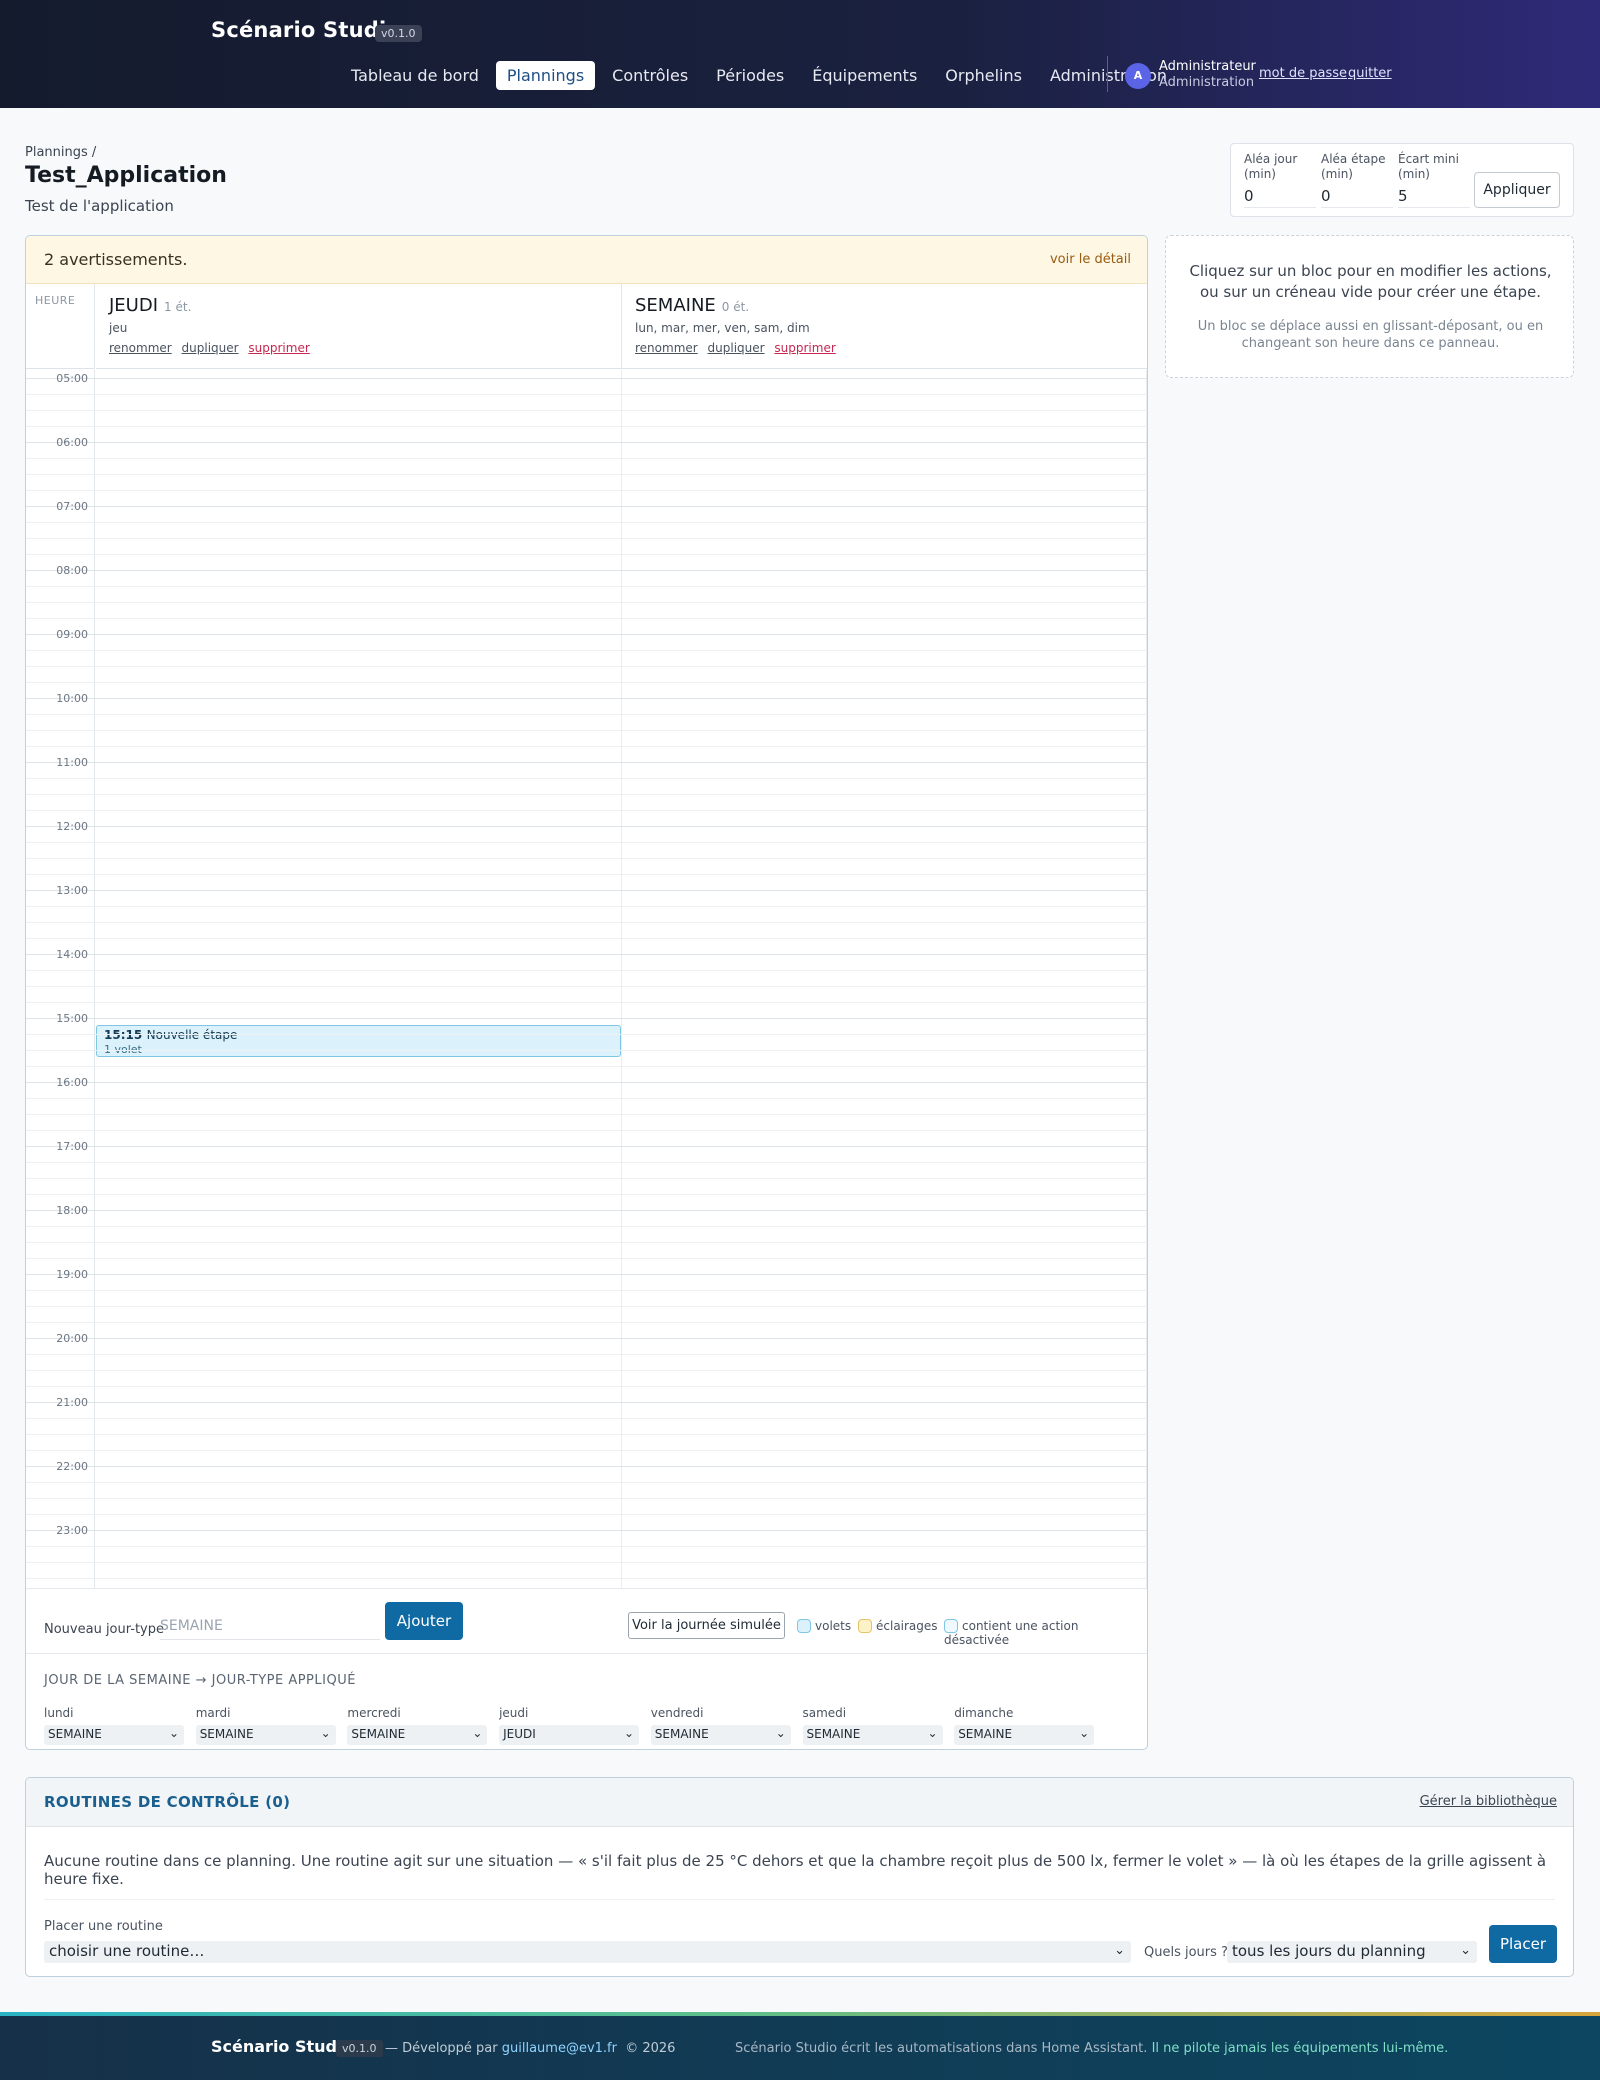 This screenshot has width=1600, height=2080. I want to click on daytype-weekdays: lun, mar, mer, ven, sam, dim, so click(722, 328).